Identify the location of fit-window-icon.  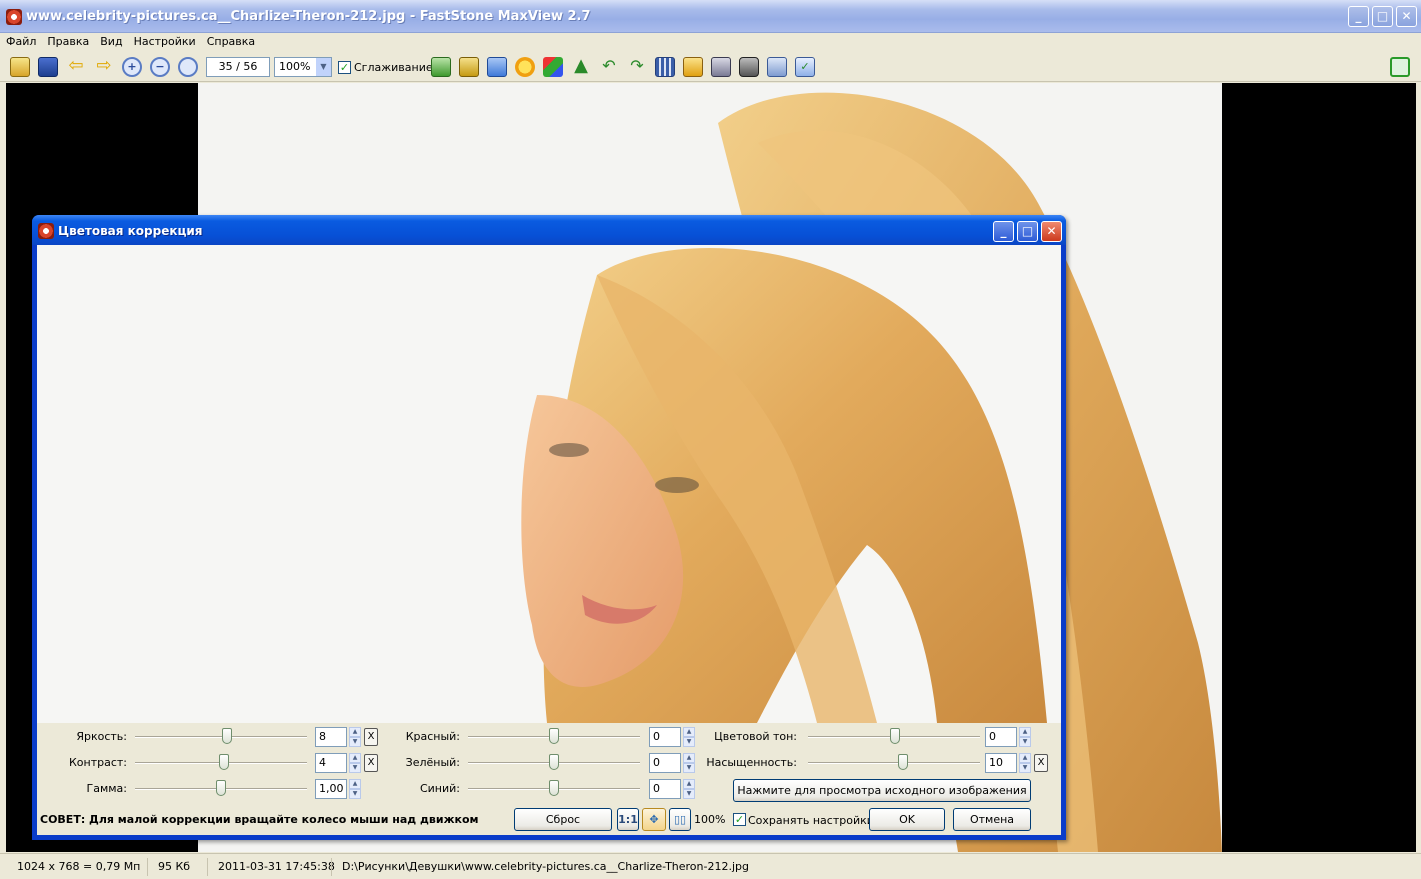
(188, 67).